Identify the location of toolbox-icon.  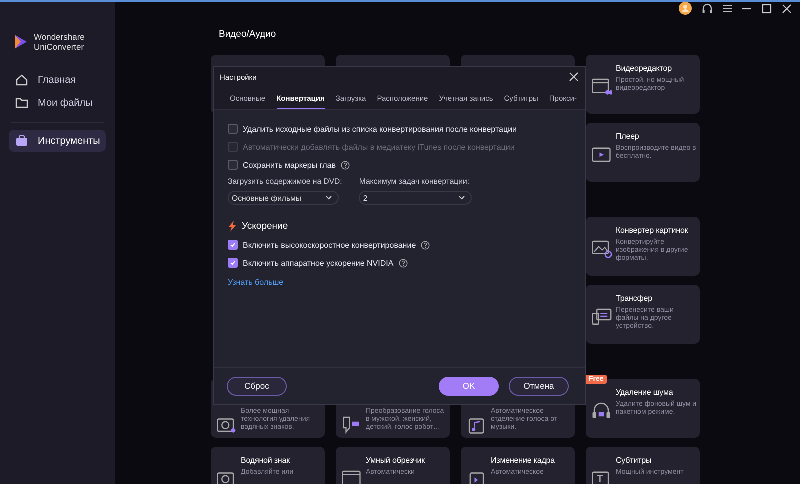
(22, 141).